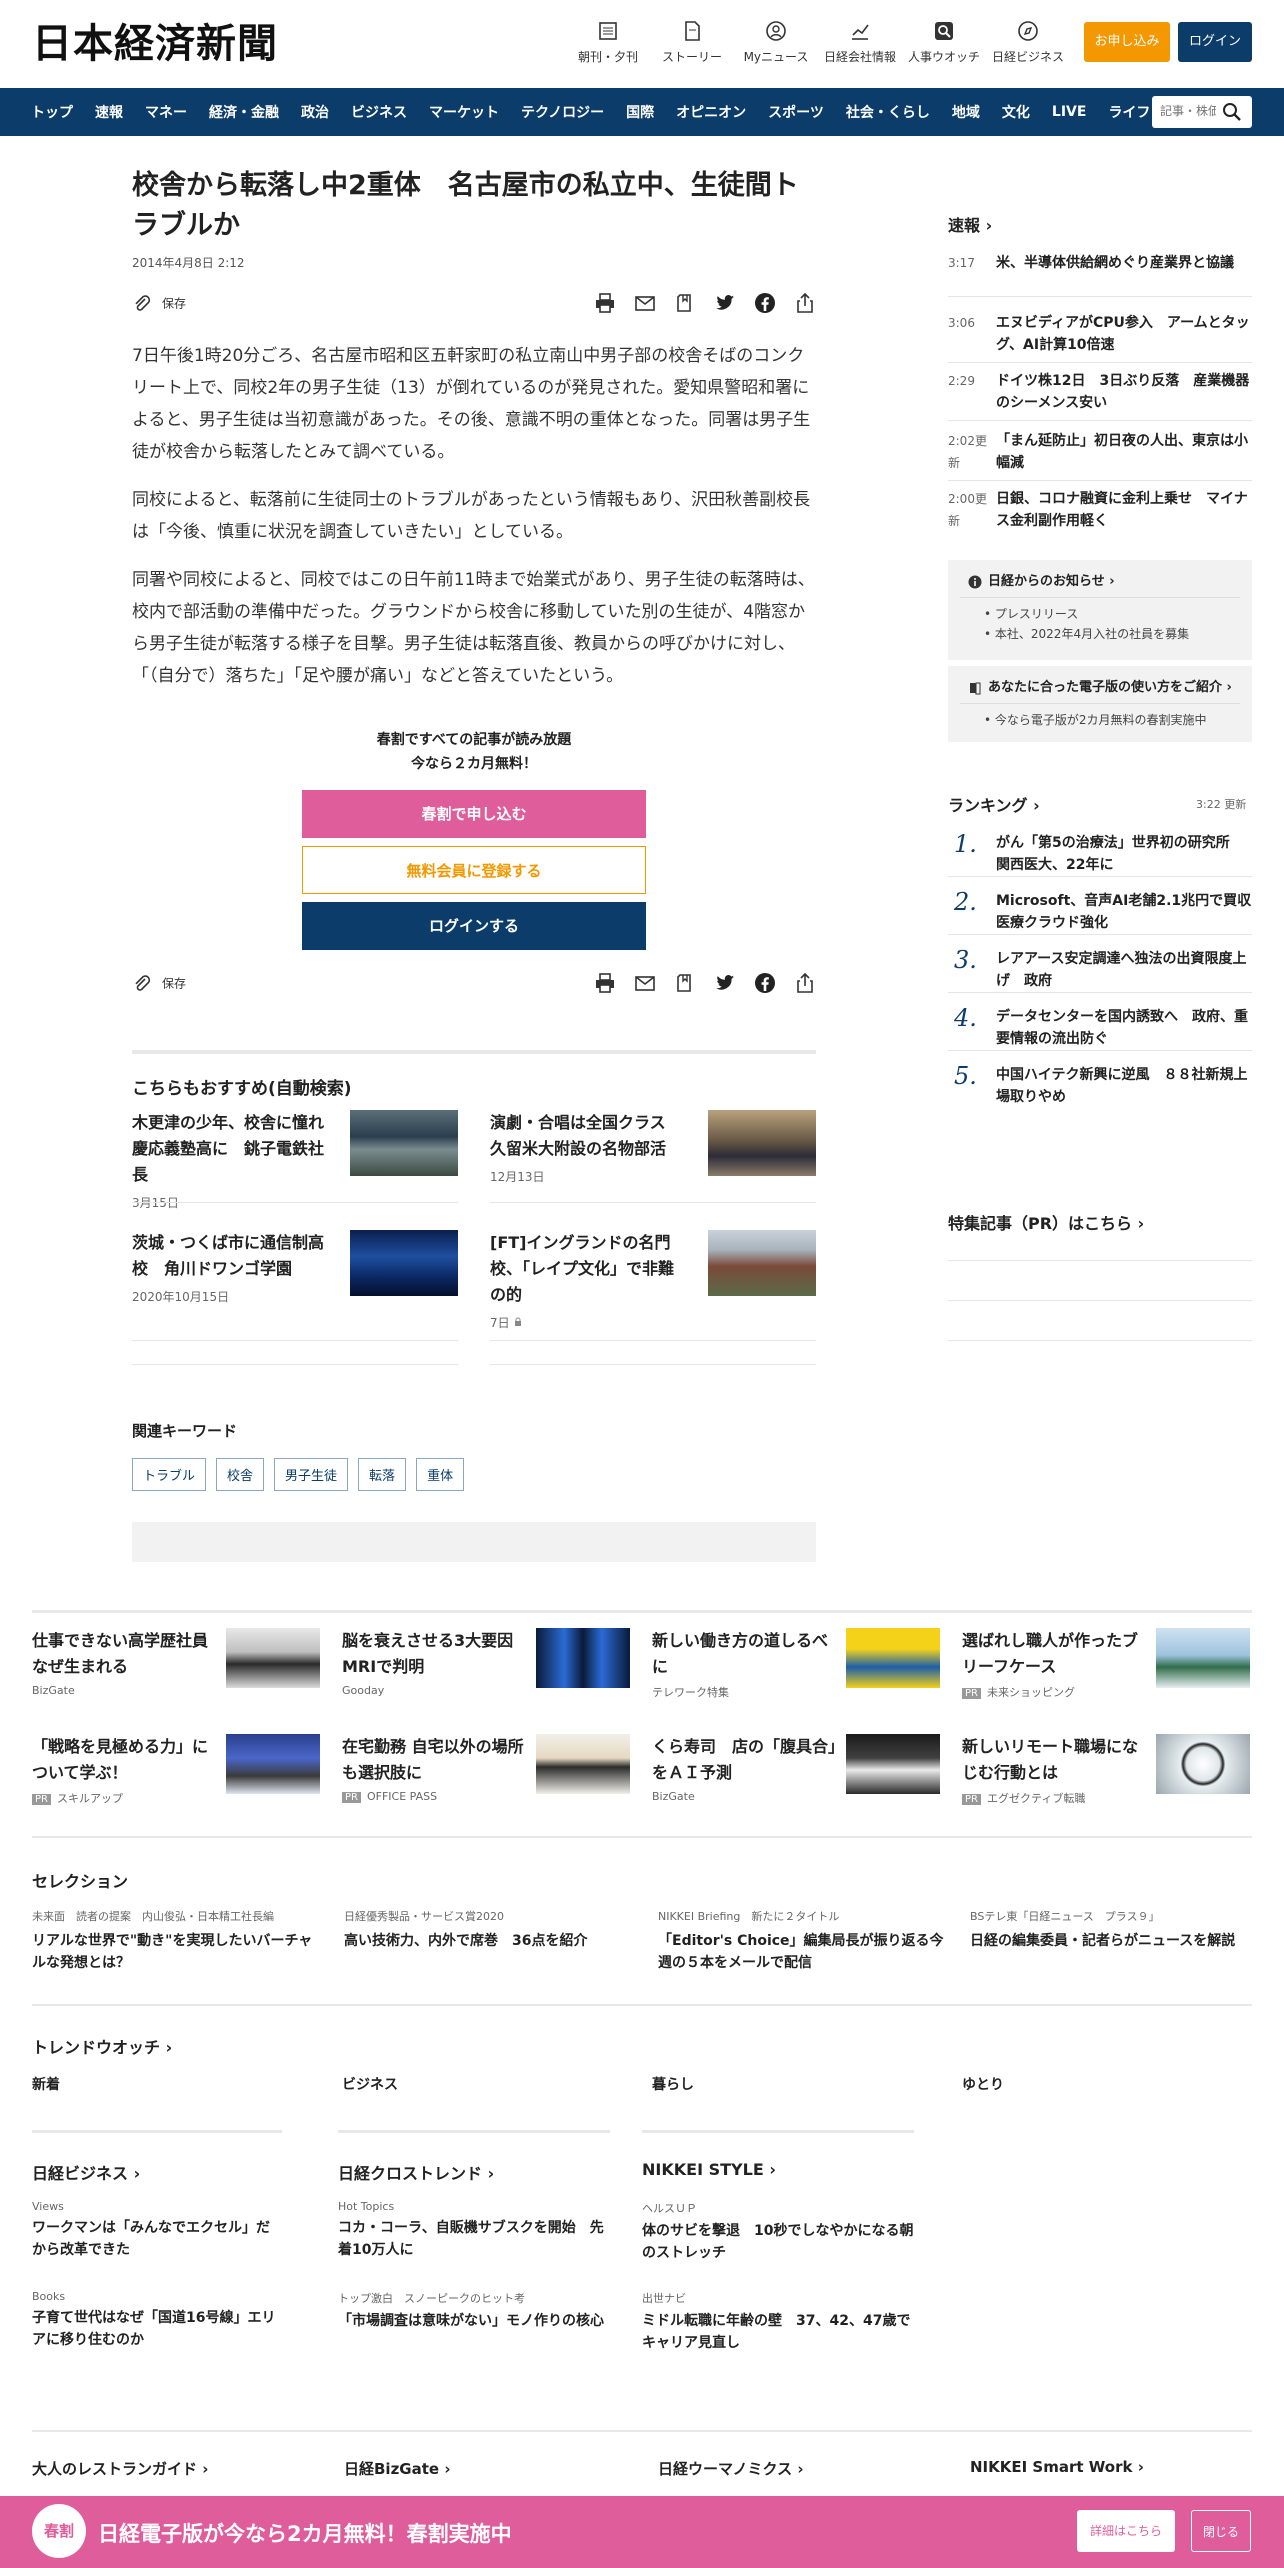 The height and width of the screenshot is (2568, 1284). Describe the element at coordinates (315, 112) in the screenshot. I see `nav-item: 政治` at that location.